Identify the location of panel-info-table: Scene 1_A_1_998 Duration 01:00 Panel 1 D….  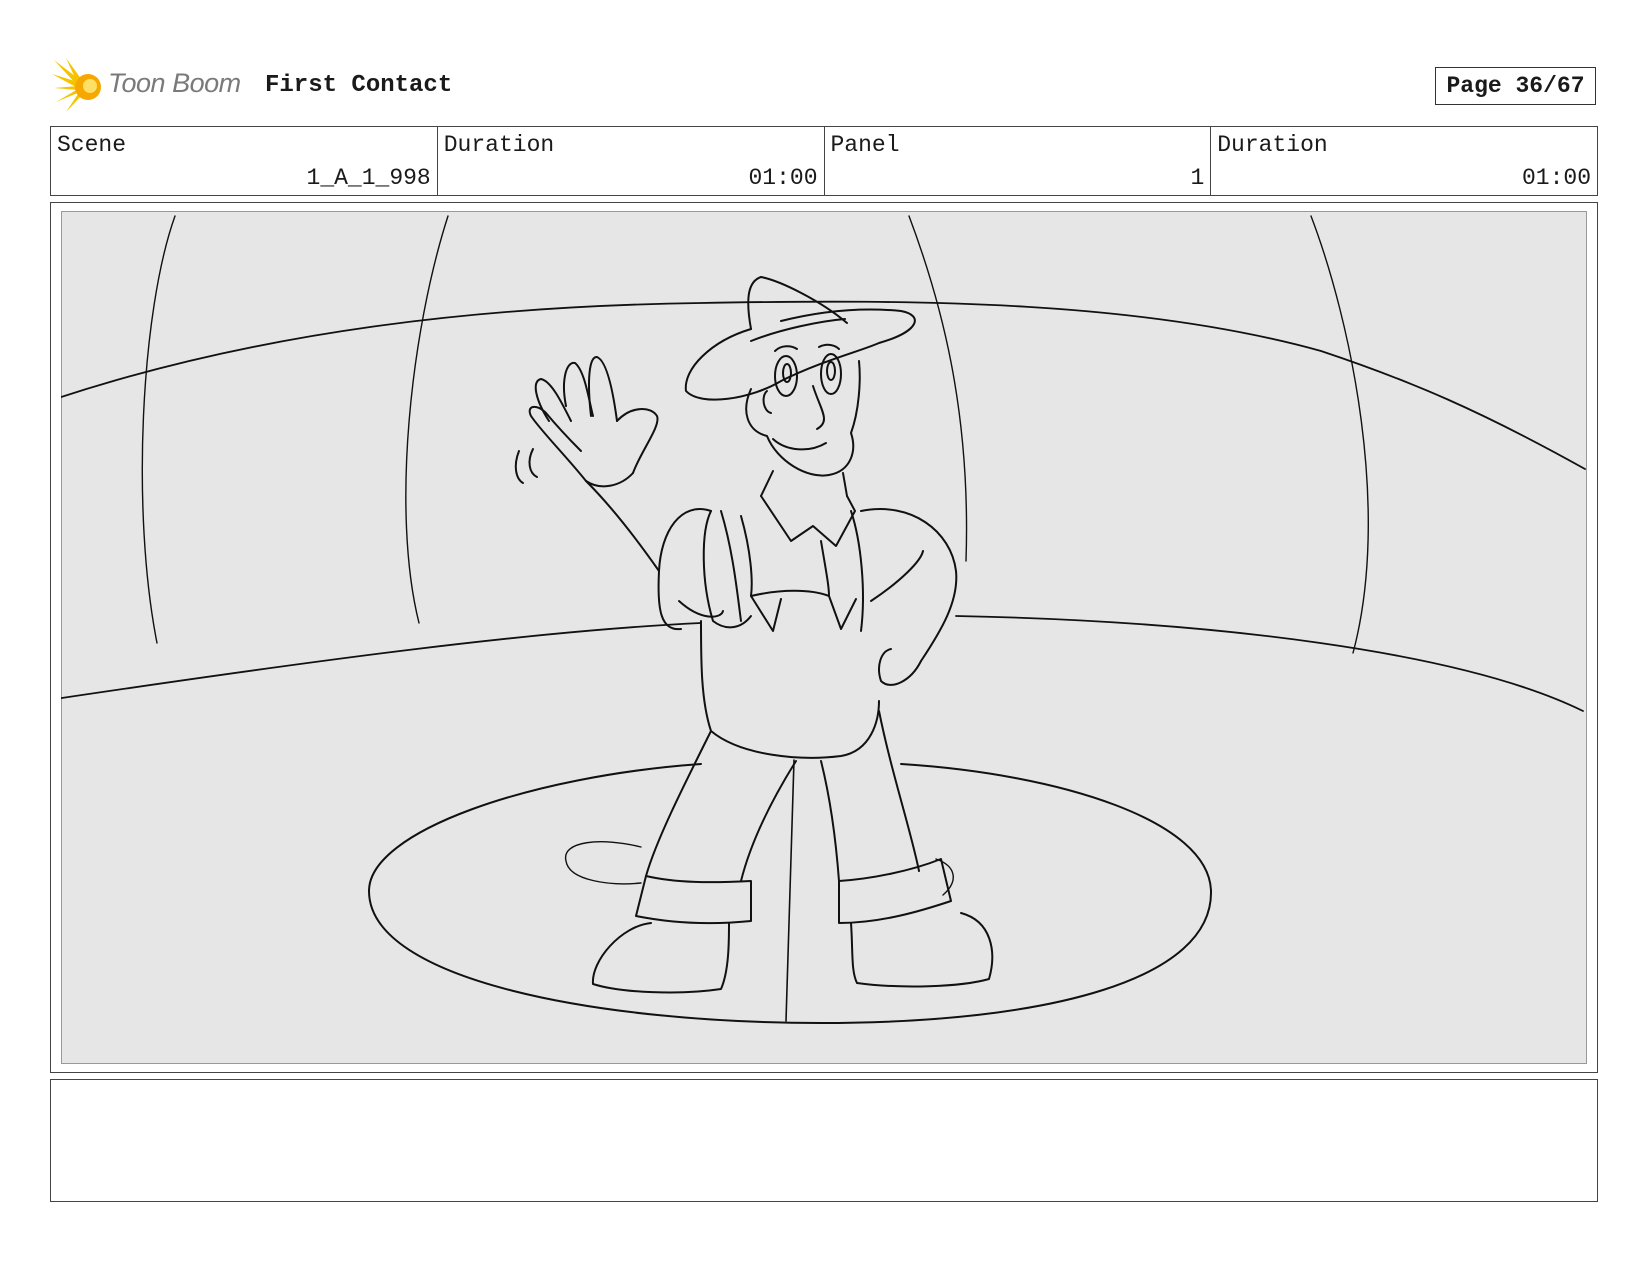
(824, 161).